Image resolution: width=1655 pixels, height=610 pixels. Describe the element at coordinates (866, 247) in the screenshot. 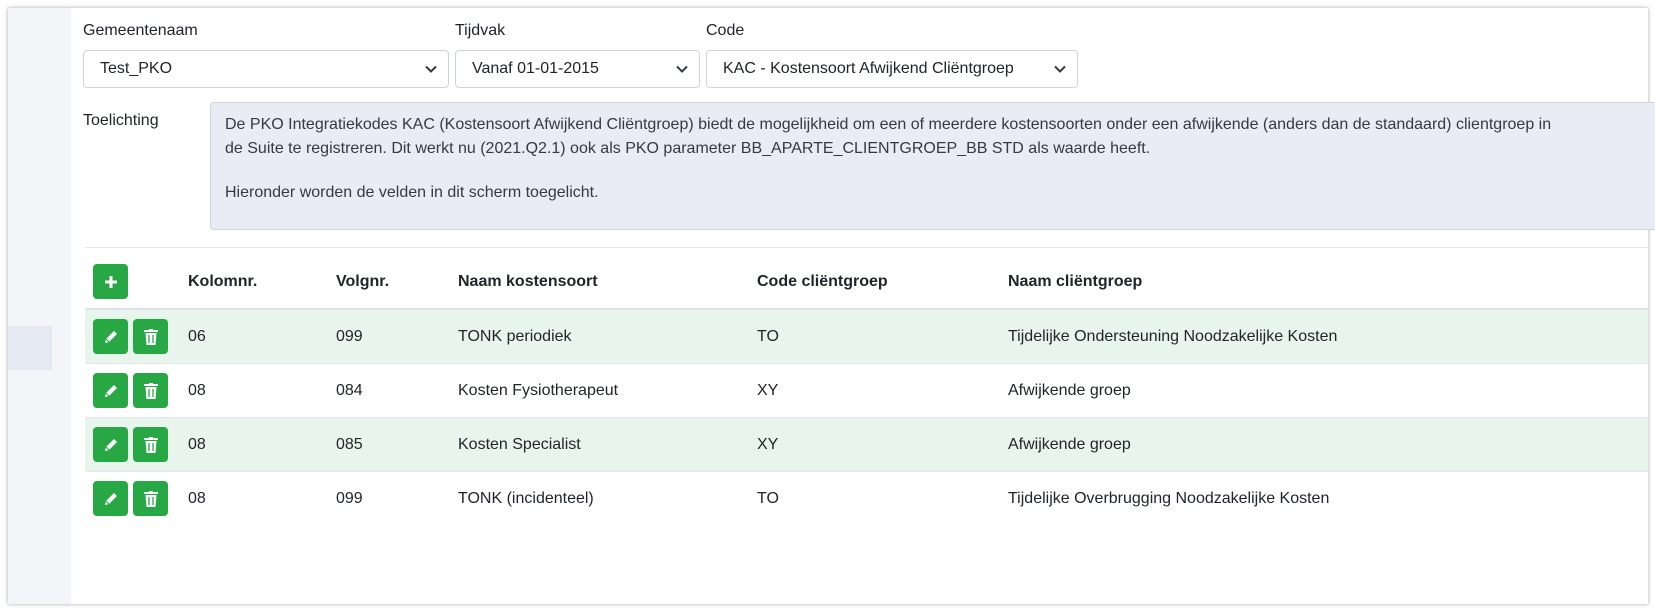

I see `divider` at that location.